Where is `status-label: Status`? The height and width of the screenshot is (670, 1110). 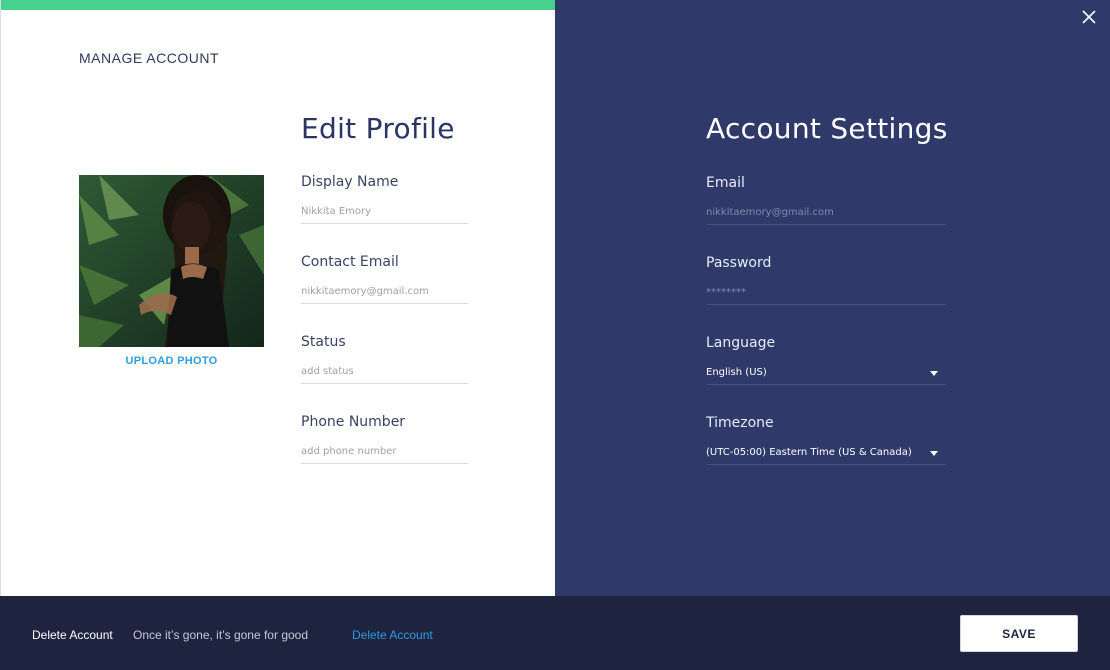
status-label: Status is located at coordinates (323, 342).